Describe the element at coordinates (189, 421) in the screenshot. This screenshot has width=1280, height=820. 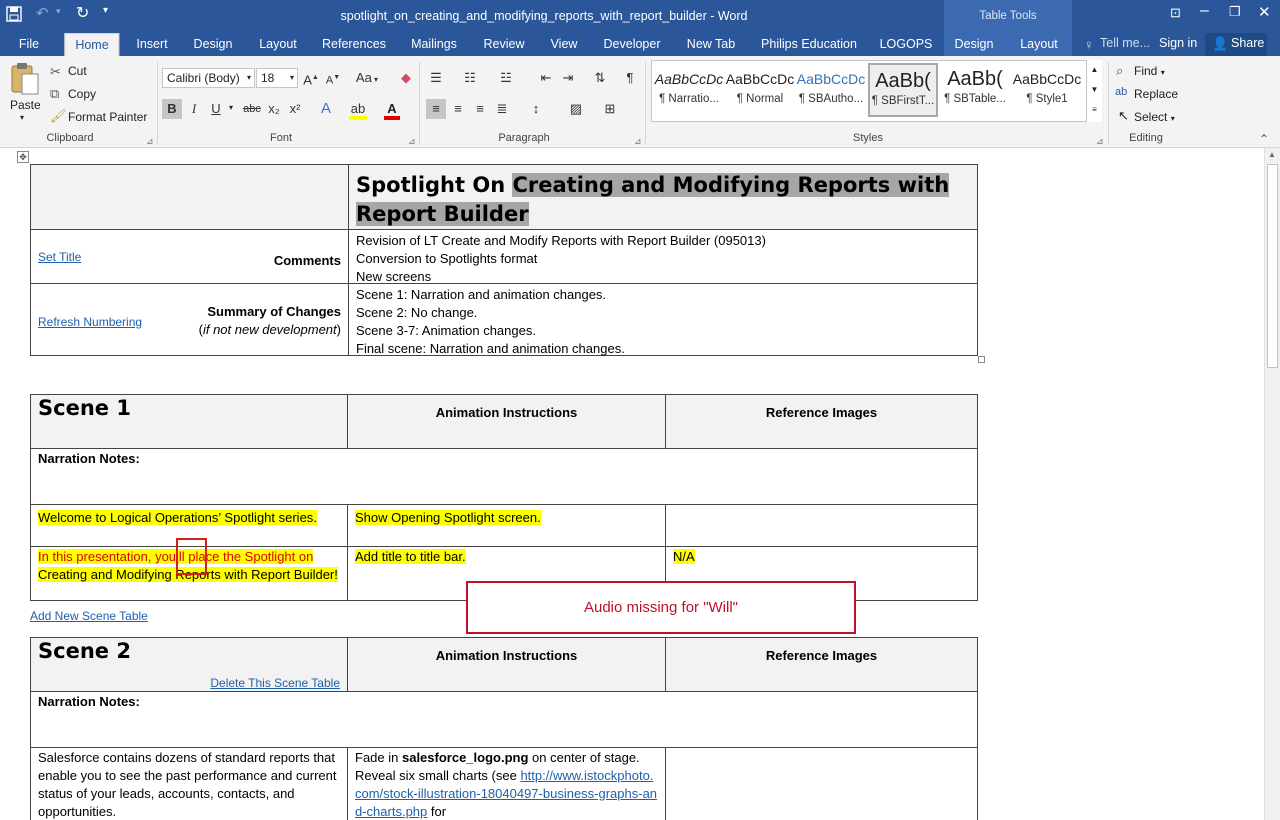
I see `scene1-title-cell: Scene 1` at that location.